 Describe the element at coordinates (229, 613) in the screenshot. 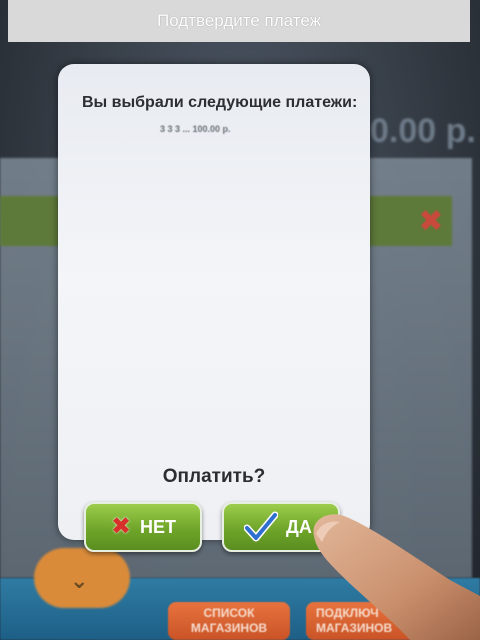

I see `stores-list-label-1: СПИСОК` at that location.